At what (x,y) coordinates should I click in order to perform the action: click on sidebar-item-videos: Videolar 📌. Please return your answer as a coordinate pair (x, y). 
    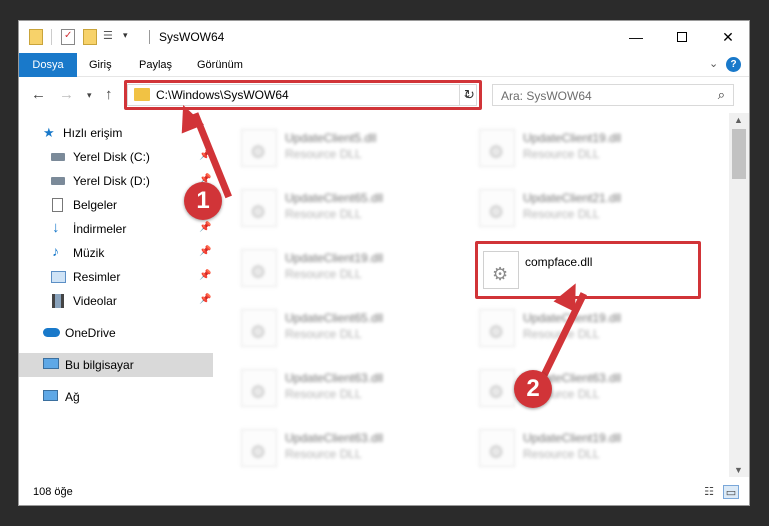
    Looking at the image, I should click on (116, 301).